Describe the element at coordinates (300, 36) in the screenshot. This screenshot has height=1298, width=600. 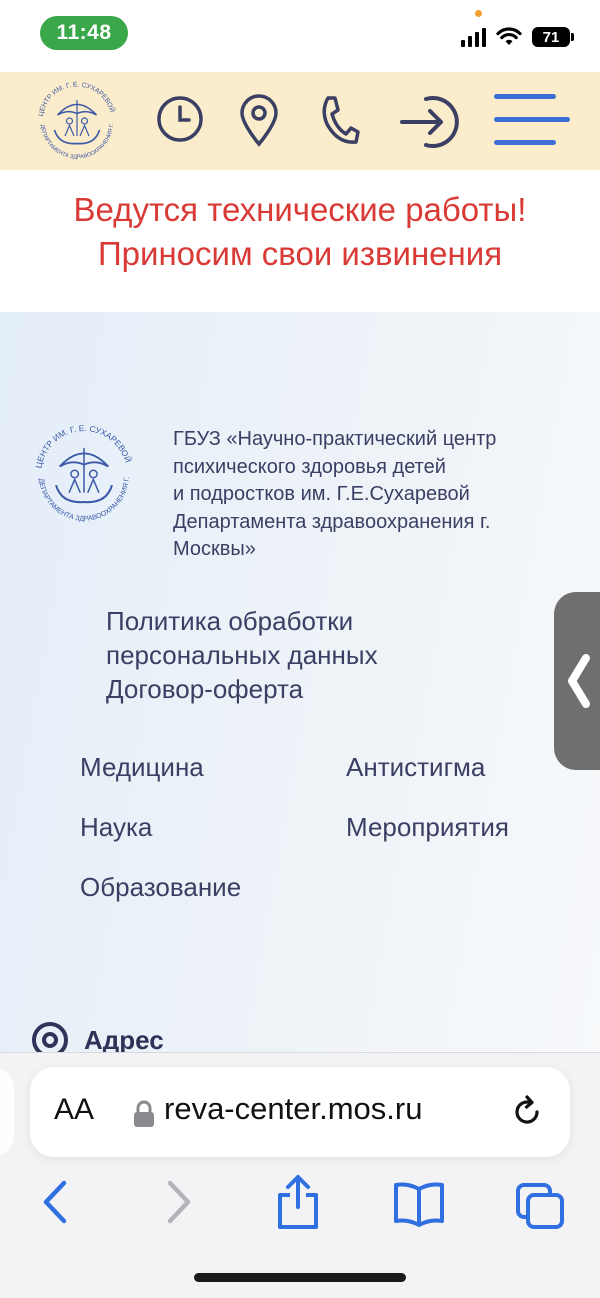
I see `status-bar: 11:48 71` at that location.